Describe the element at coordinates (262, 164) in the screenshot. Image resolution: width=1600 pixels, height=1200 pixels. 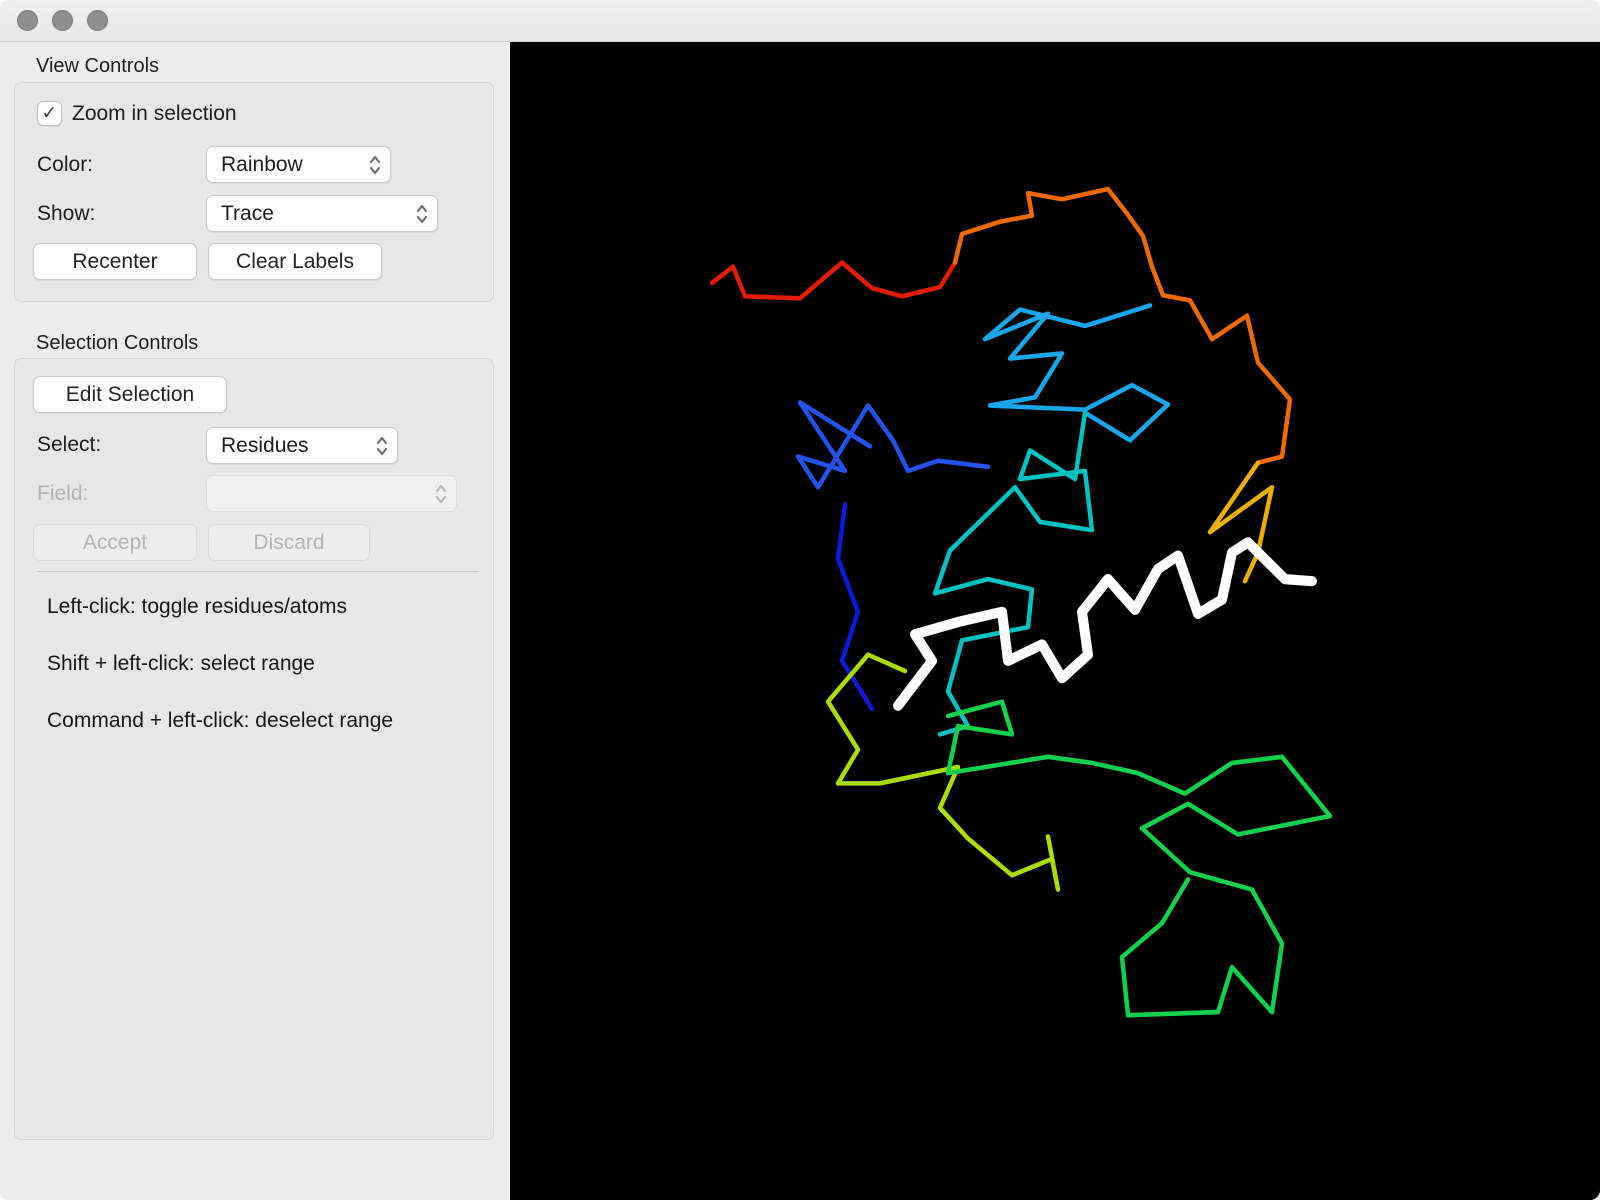
I see `color-dropdown-value: Rainbow` at that location.